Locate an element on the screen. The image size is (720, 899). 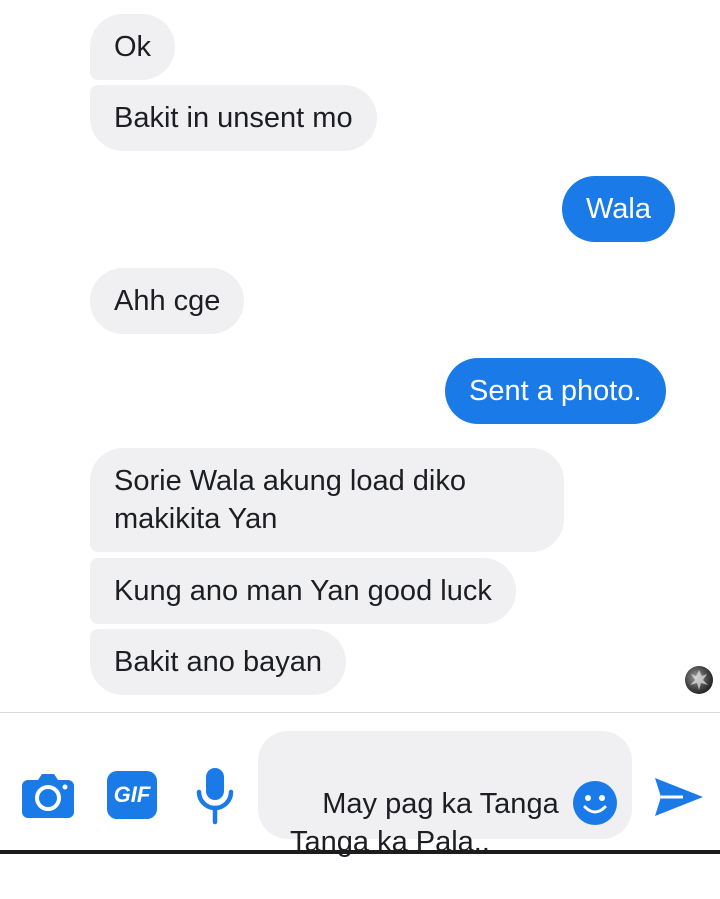
message-text: Wala is located at coordinates (618, 209).